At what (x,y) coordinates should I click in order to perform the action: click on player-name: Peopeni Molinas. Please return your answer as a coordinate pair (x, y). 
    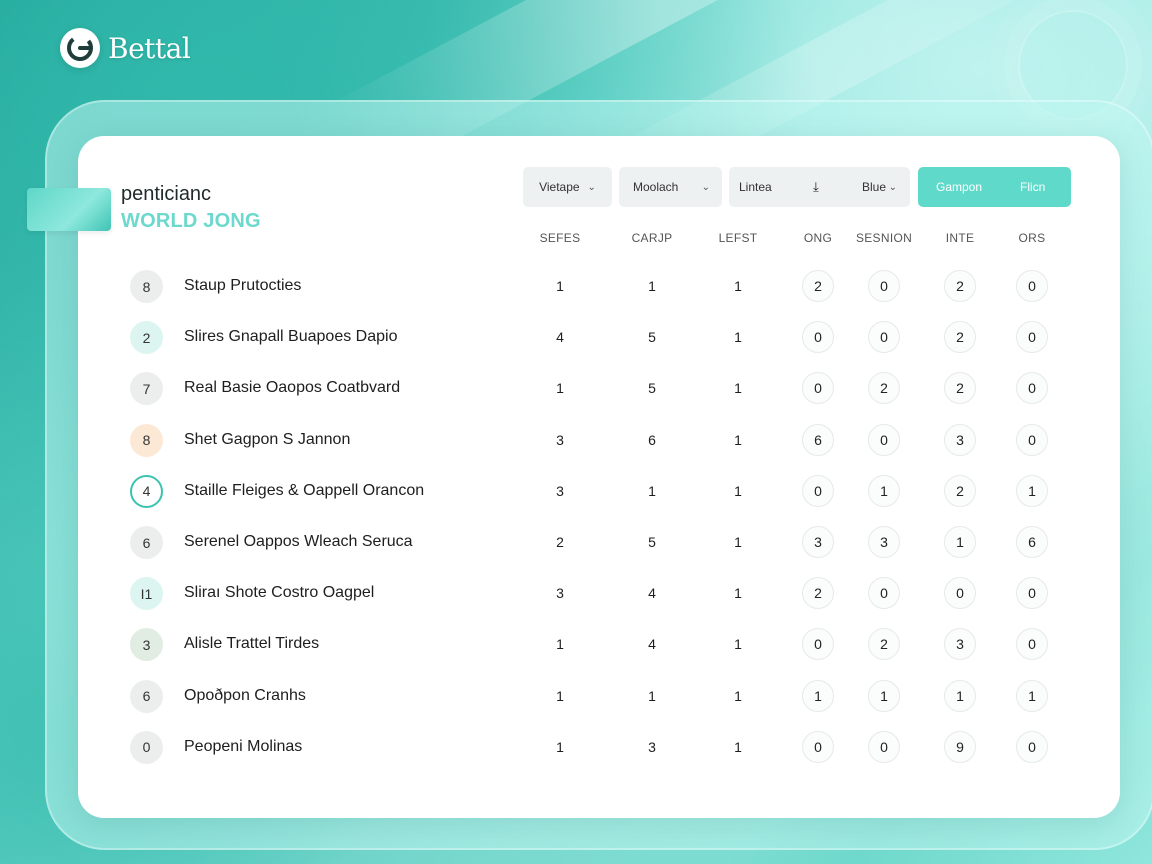
    Looking at the image, I should click on (243, 747).